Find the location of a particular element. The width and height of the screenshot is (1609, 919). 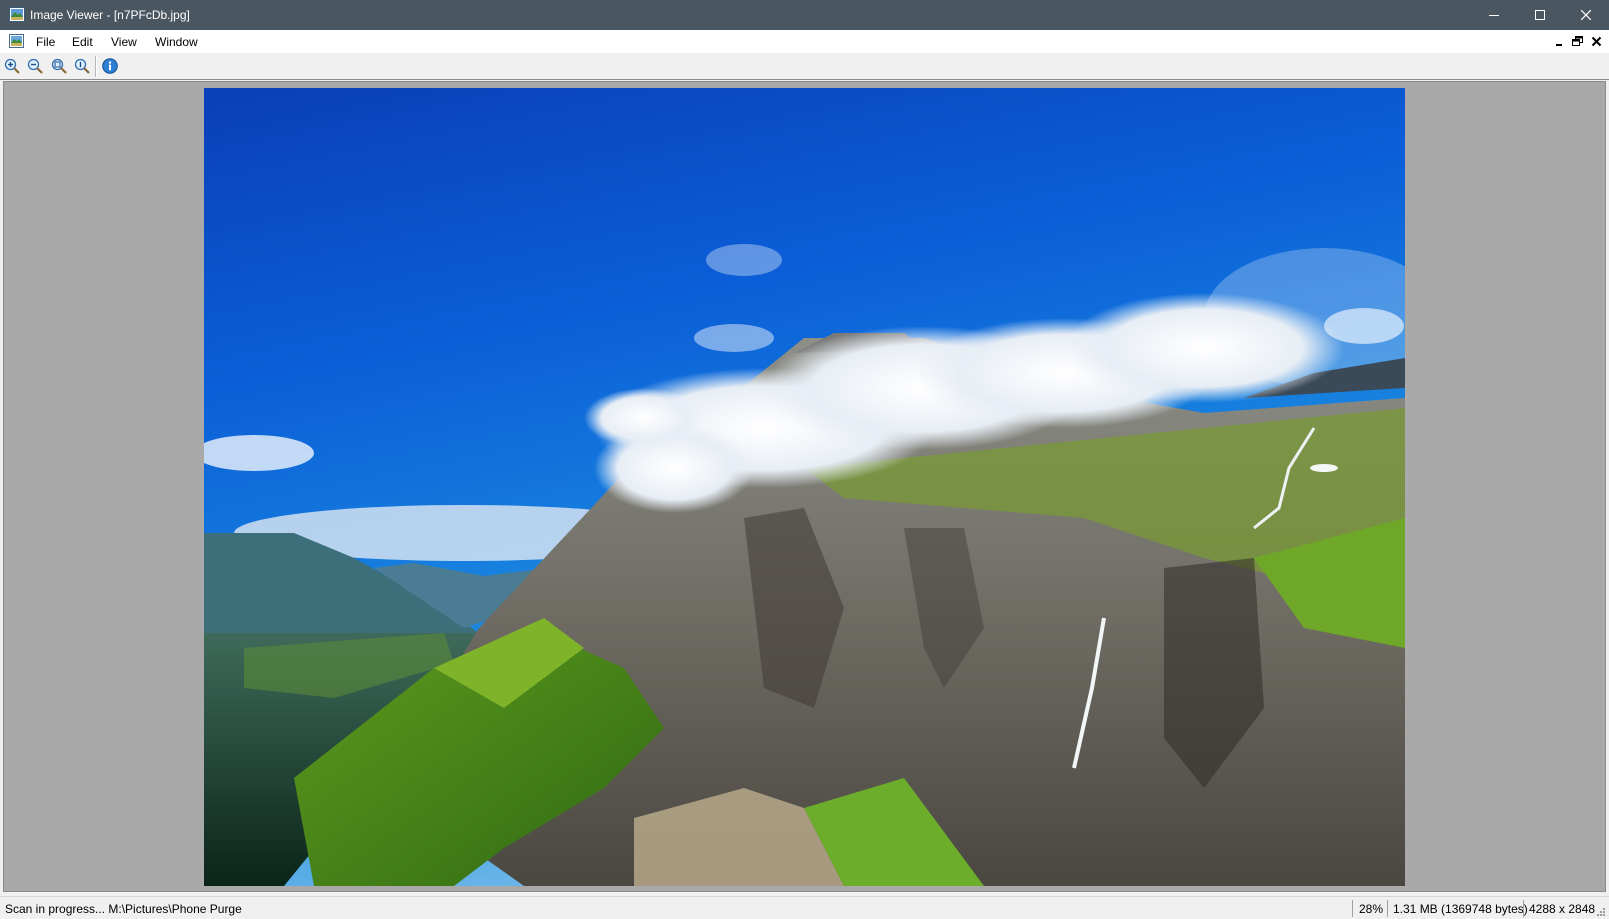

toolbar is located at coordinates (804, 66).